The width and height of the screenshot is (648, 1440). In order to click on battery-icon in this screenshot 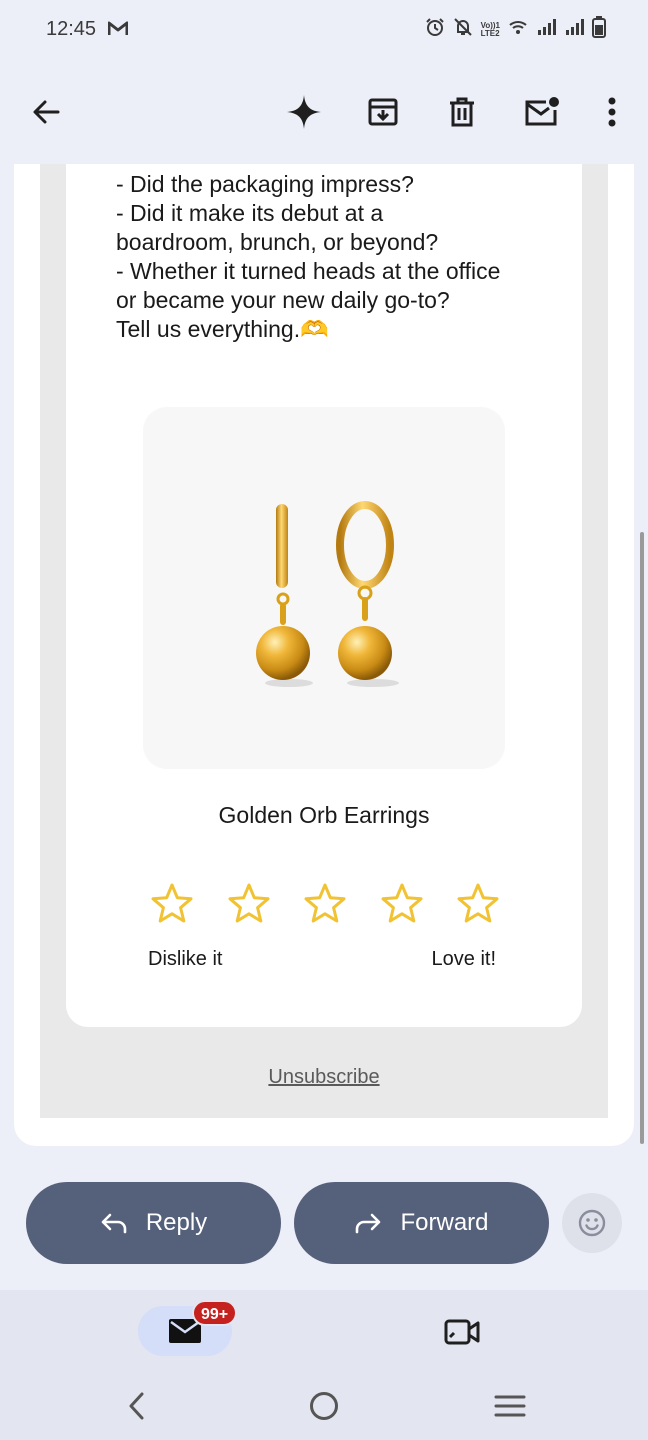, I will do `click(599, 29)`.